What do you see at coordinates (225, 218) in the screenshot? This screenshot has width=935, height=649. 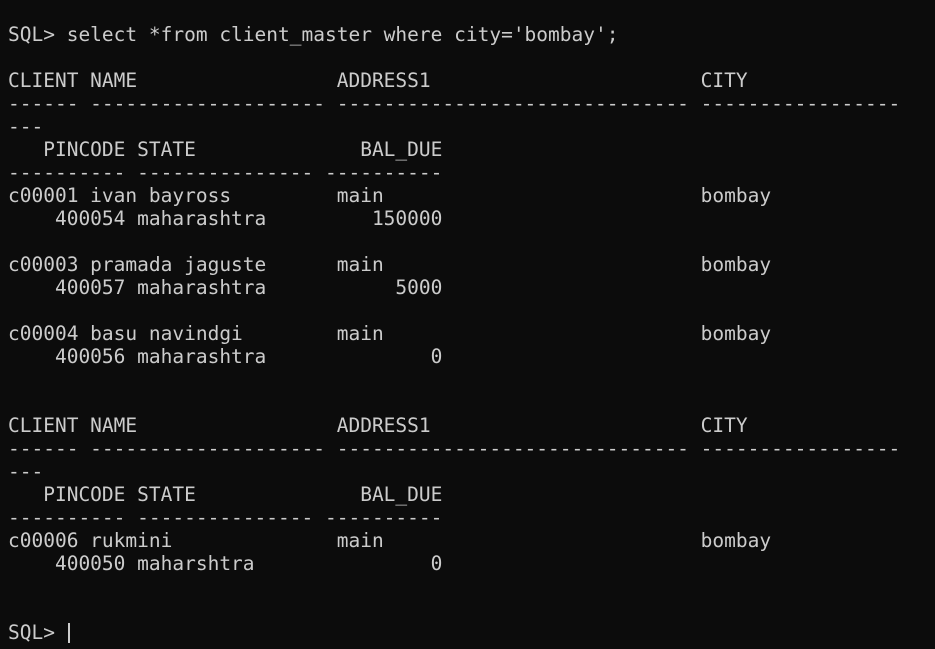 I see `result-row-line-2: 400054 maharashtra 150000` at bounding box center [225, 218].